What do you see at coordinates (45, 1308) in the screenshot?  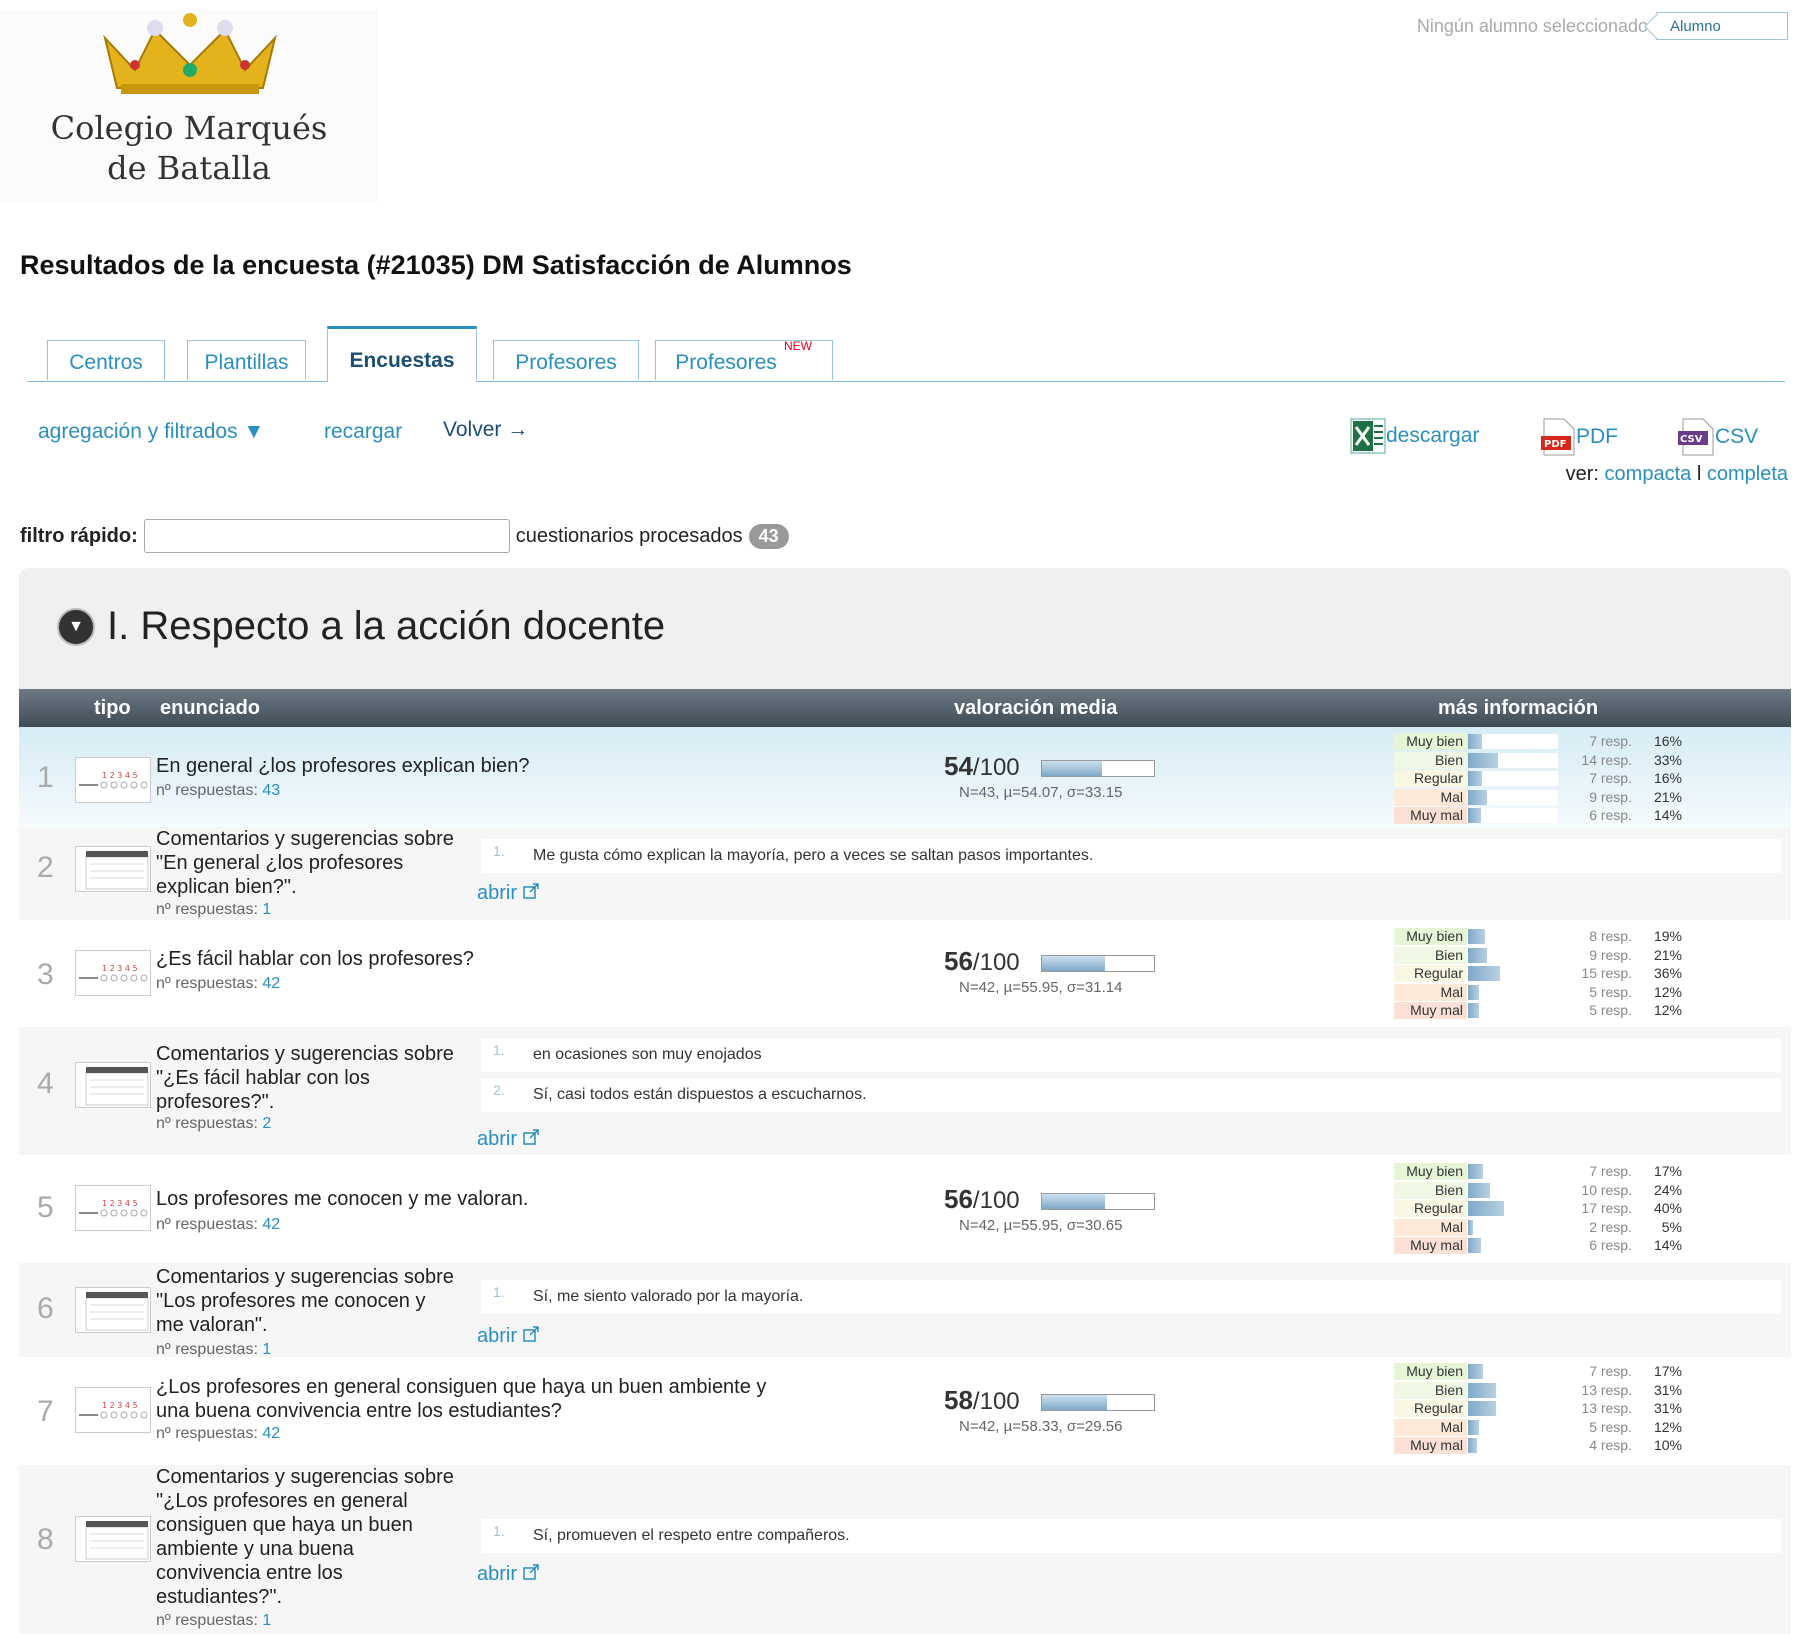 I see `question-number: 6` at bounding box center [45, 1308].